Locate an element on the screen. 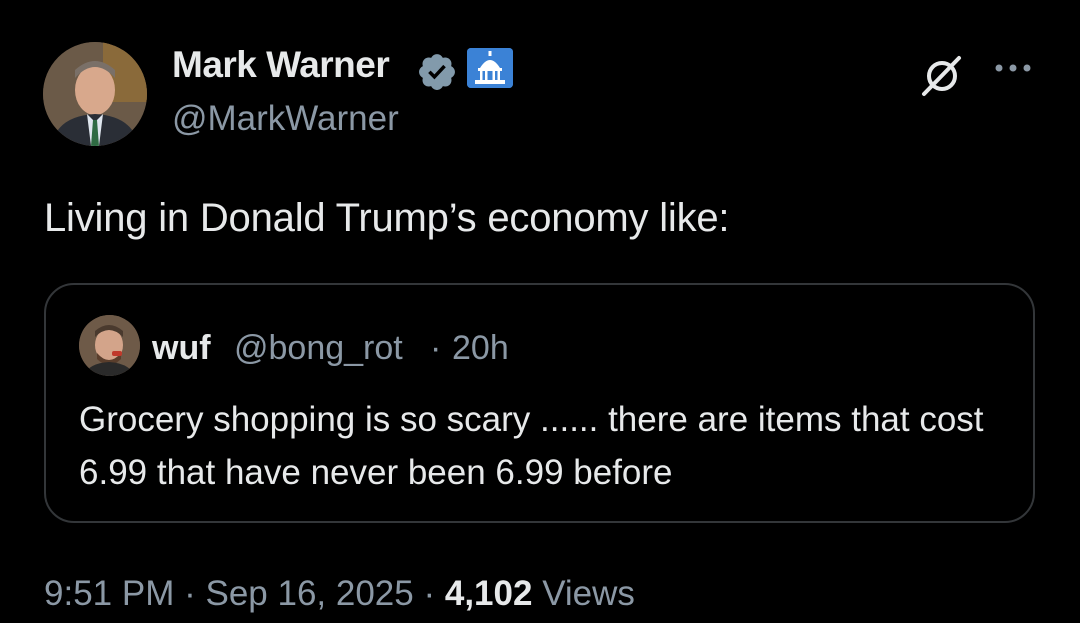 The image size is (1080, 623). tweet-time: 9:51 PM is located at coordinates (109, 593).